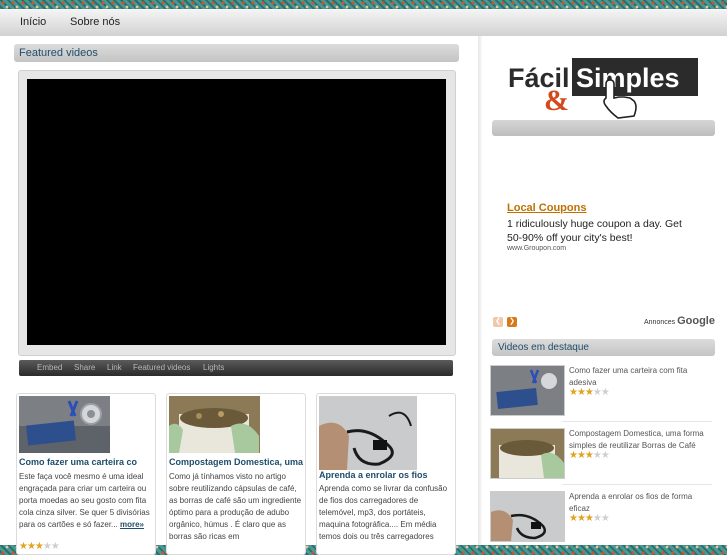  What do you see at coordinates (603, 347) in the screenshot?
I see `videos-em-destaque-heading: Videos em destaque` at bounding box center [603, 347].